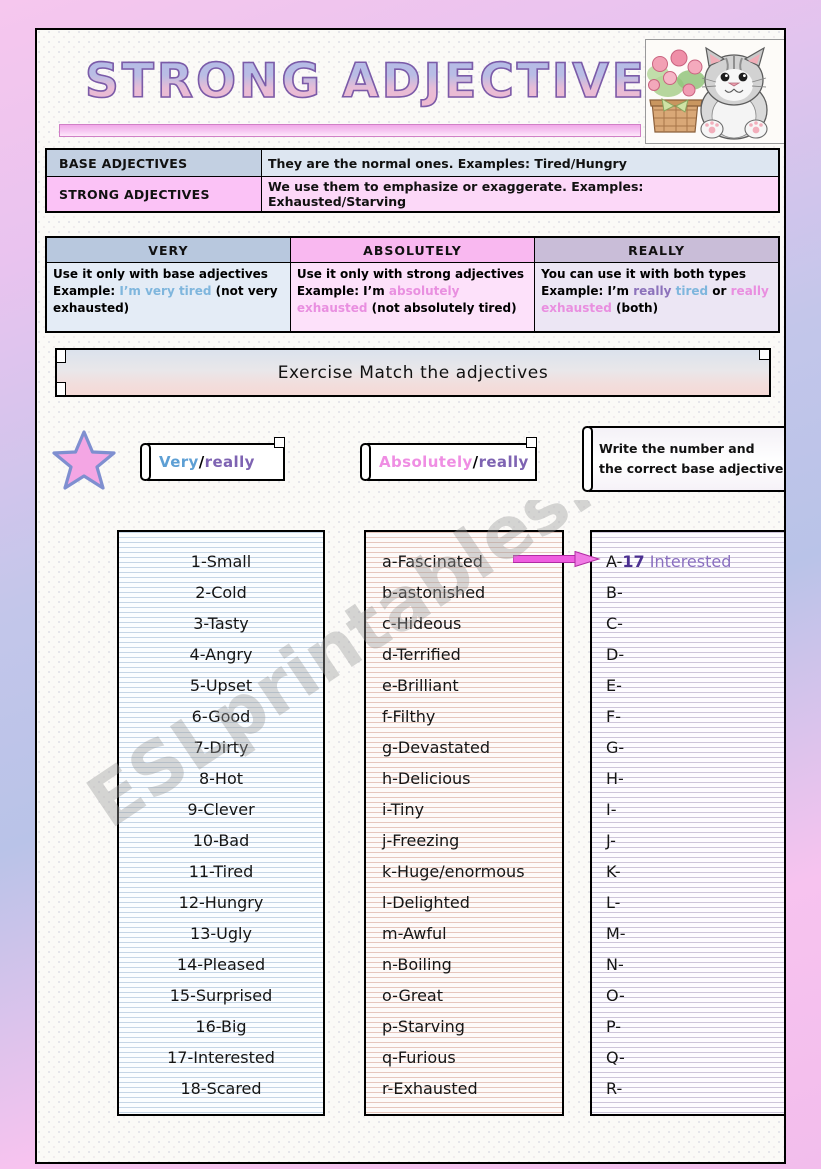  Describe the element at coordinates (365, 462) in the screenshot. I see `scroll-roll-left` at that location.